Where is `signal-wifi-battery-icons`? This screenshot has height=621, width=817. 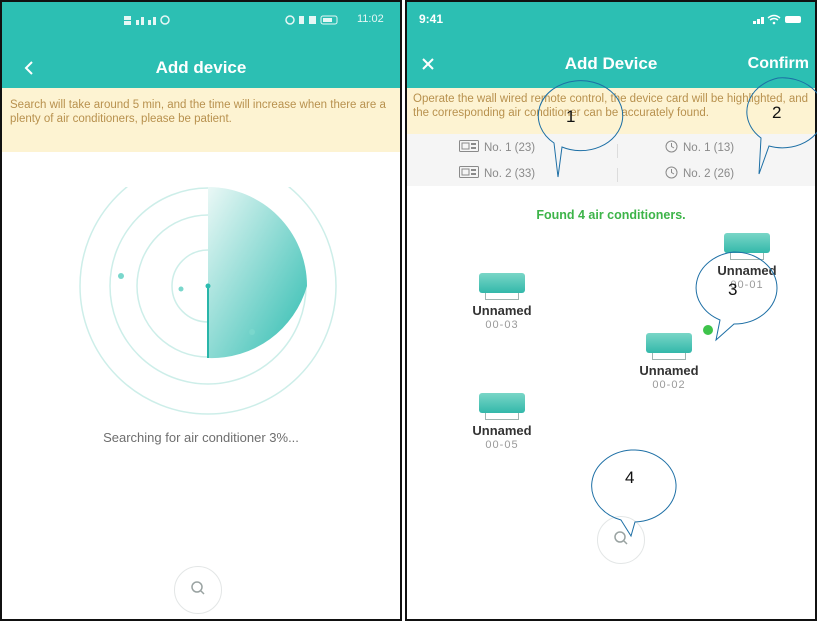 signal-wifi-battery-icons is located at coordinates (778, 20).